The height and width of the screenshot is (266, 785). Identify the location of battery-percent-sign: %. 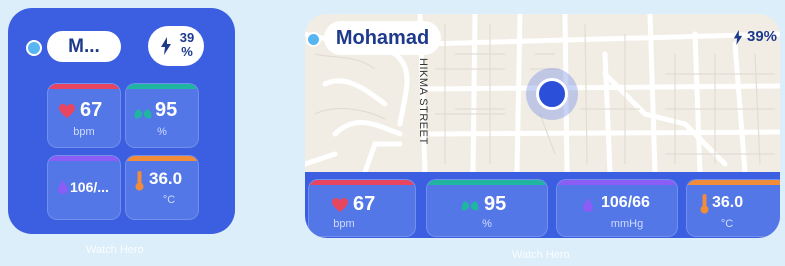
(187, 51).